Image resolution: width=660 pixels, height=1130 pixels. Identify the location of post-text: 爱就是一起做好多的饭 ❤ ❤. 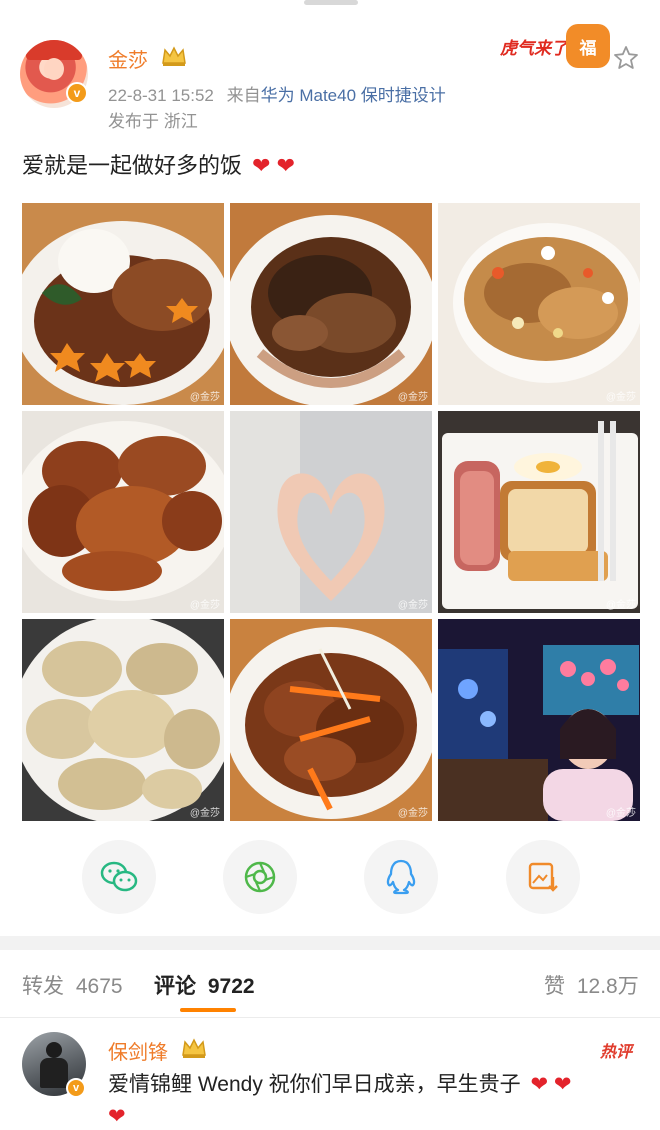
(158, 164).